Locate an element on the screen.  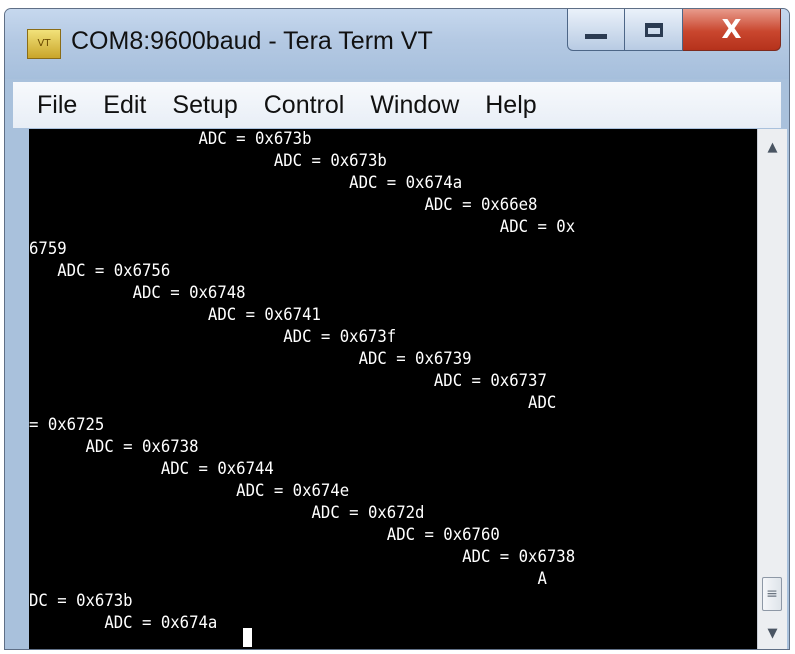
menu-bar: File Edit Setup Control Window Help is located at coordinates (397, 105).